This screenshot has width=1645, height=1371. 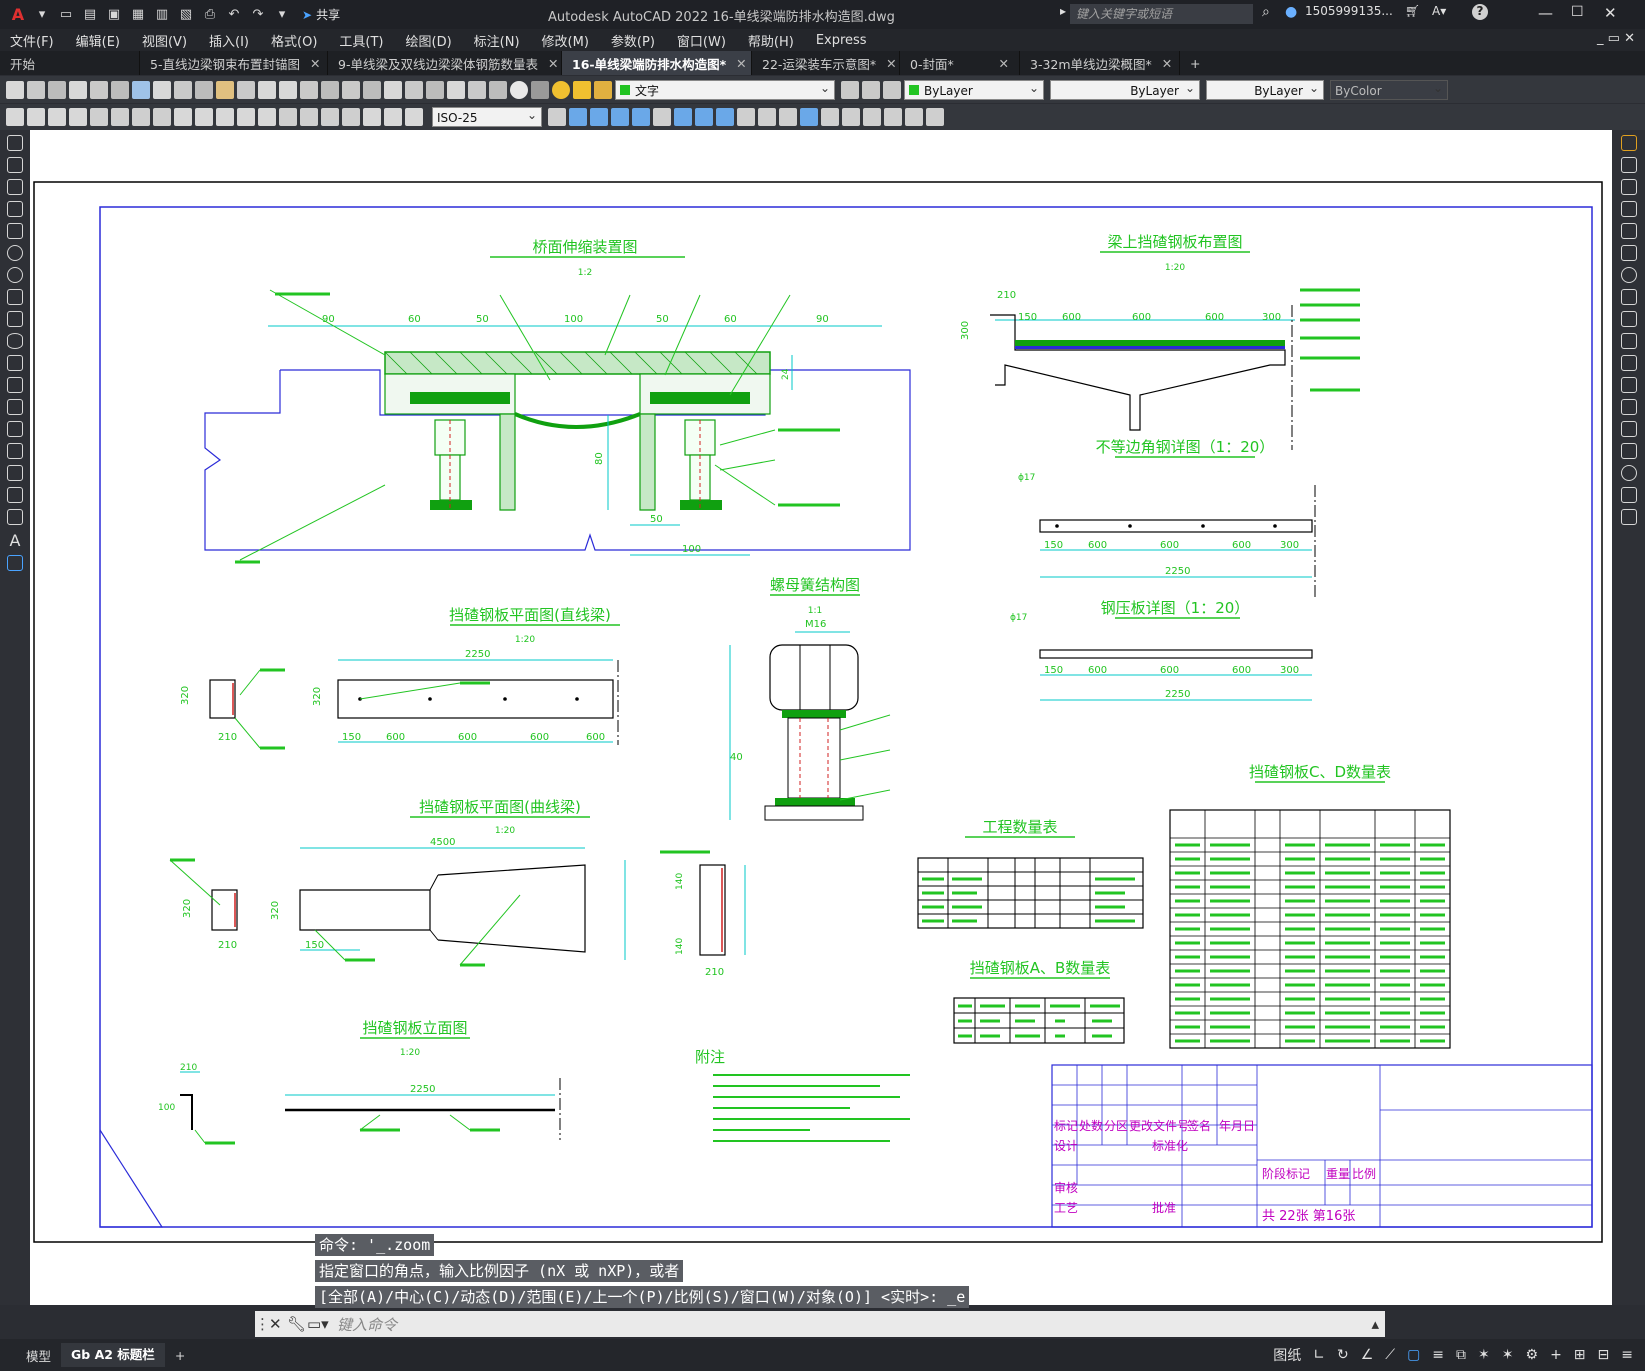 I want to click on rectangle-icon, so click(x=15, y=231).